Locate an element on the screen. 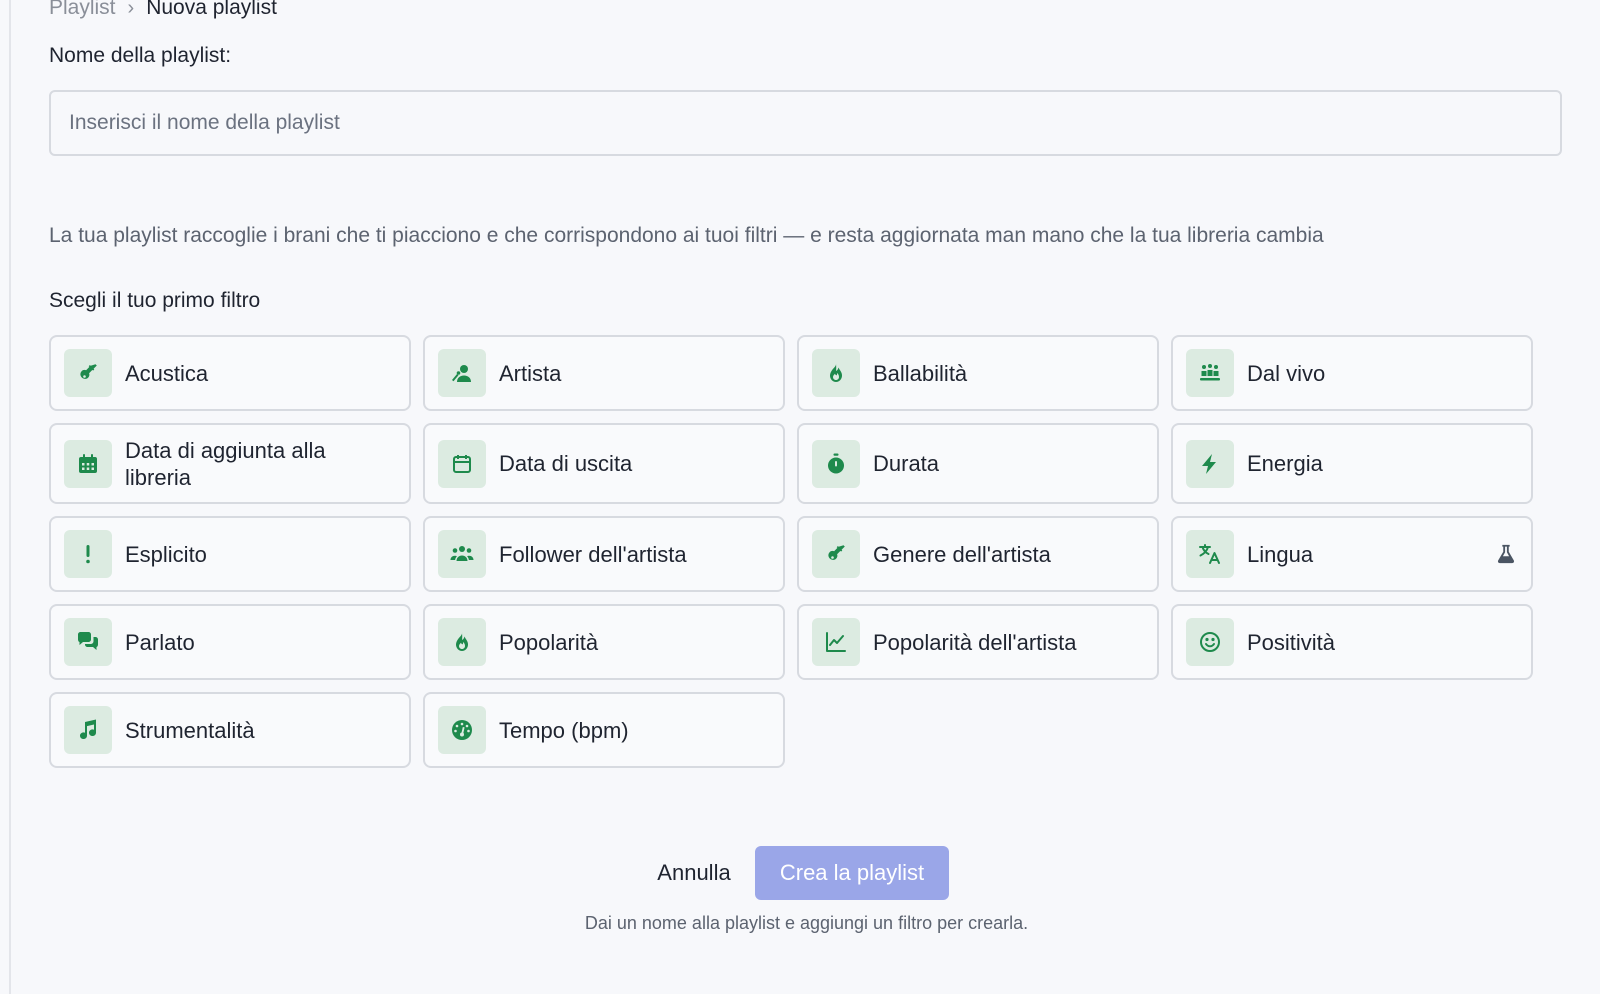  cancel-button: Annulla is located at coordinates (694, 873).